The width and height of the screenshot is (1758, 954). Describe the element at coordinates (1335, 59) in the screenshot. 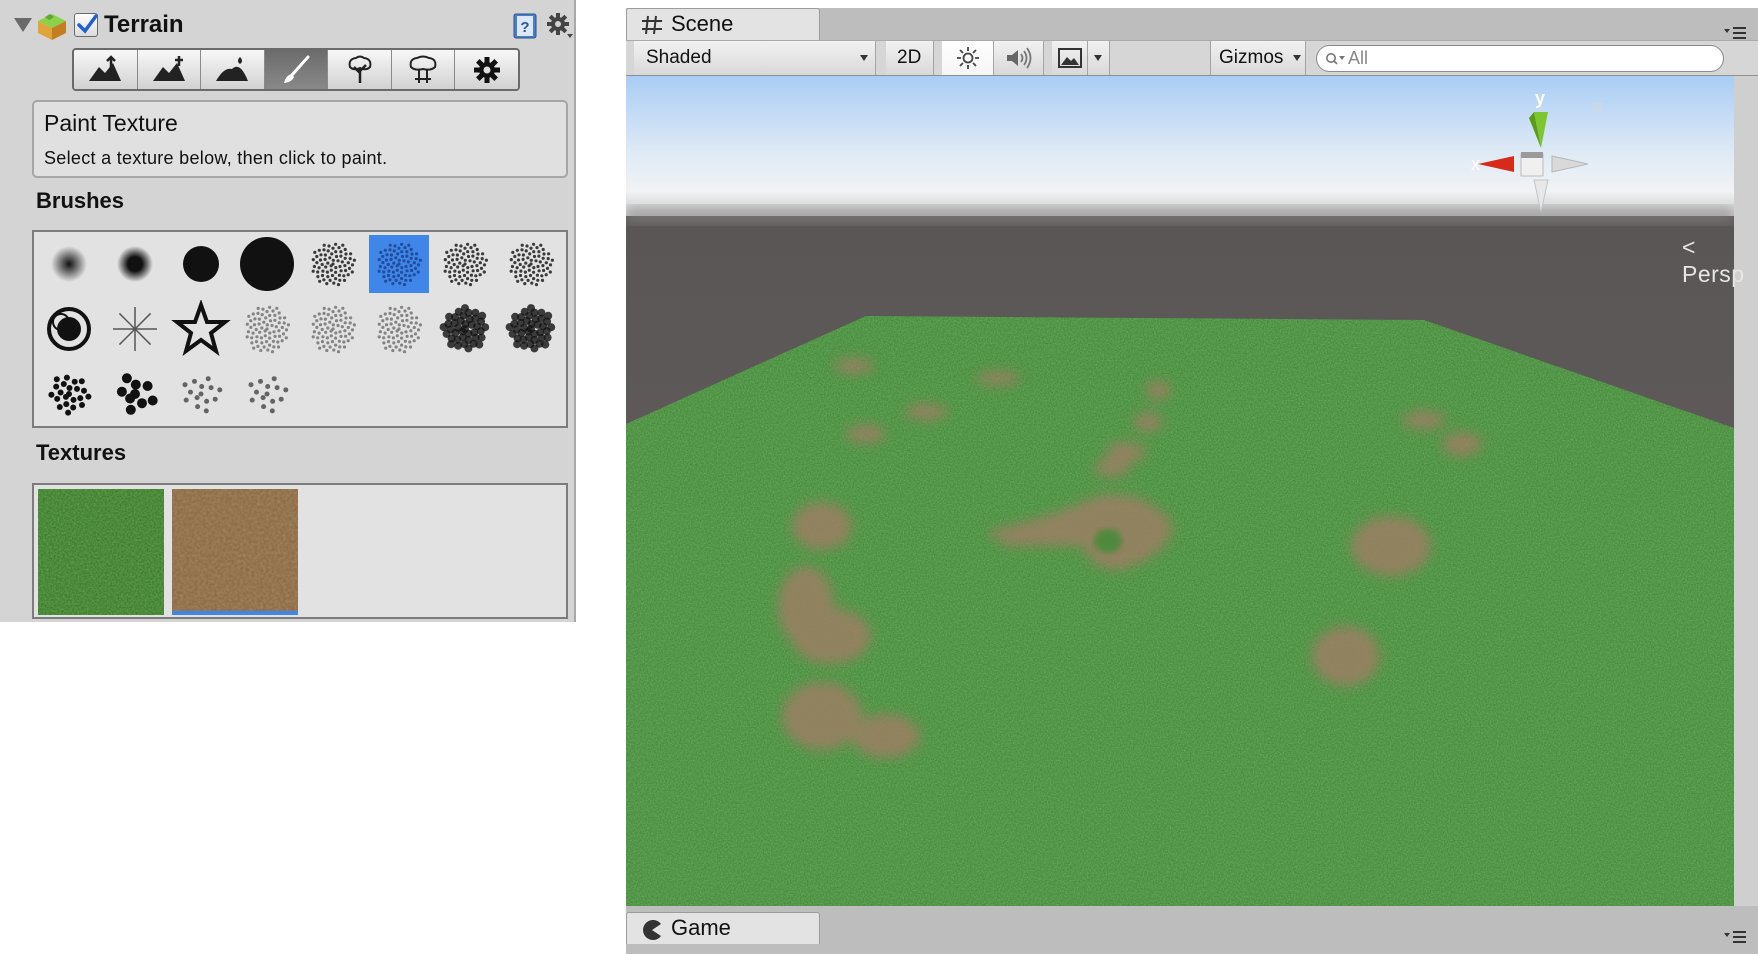

I see `search-icon` at that location.